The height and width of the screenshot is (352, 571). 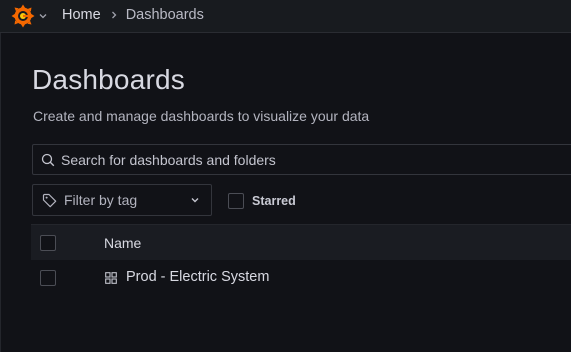 What do you see at coordinates (122, 243) in the screenshot?
I see `column-header-name: Name` at bounding box center [122, 243].